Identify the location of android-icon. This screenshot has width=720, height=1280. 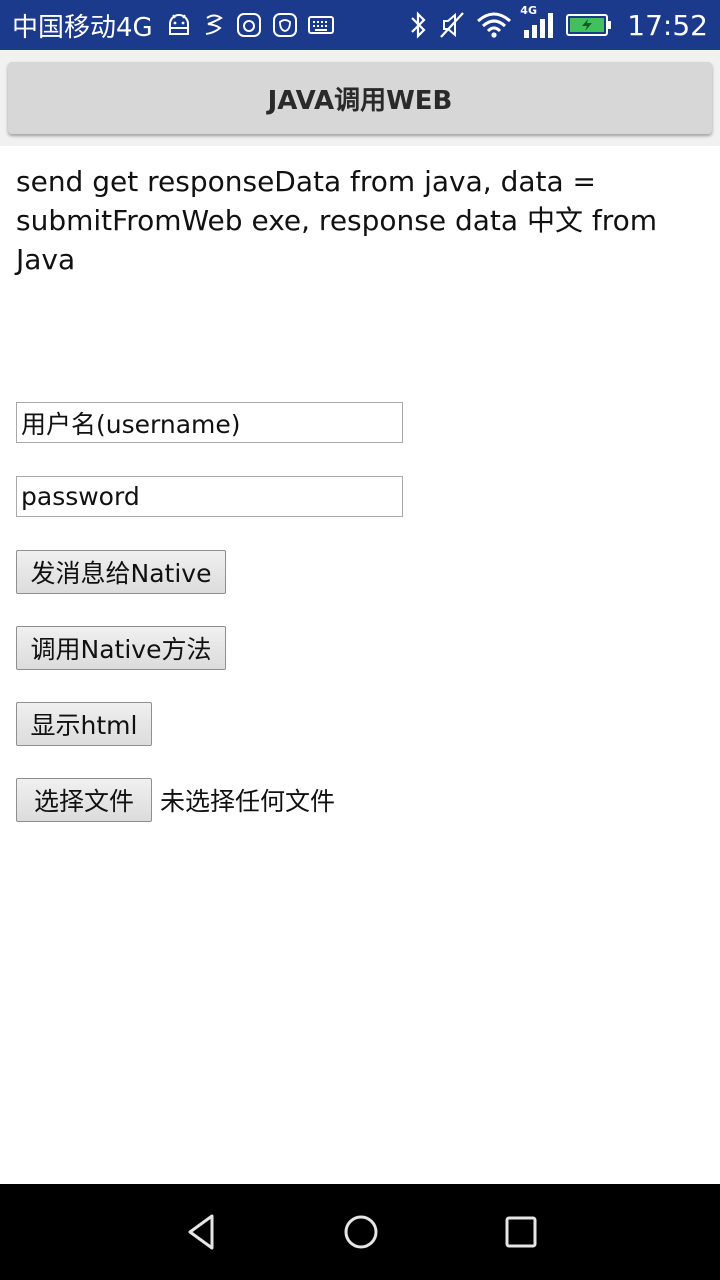
(179, 25).